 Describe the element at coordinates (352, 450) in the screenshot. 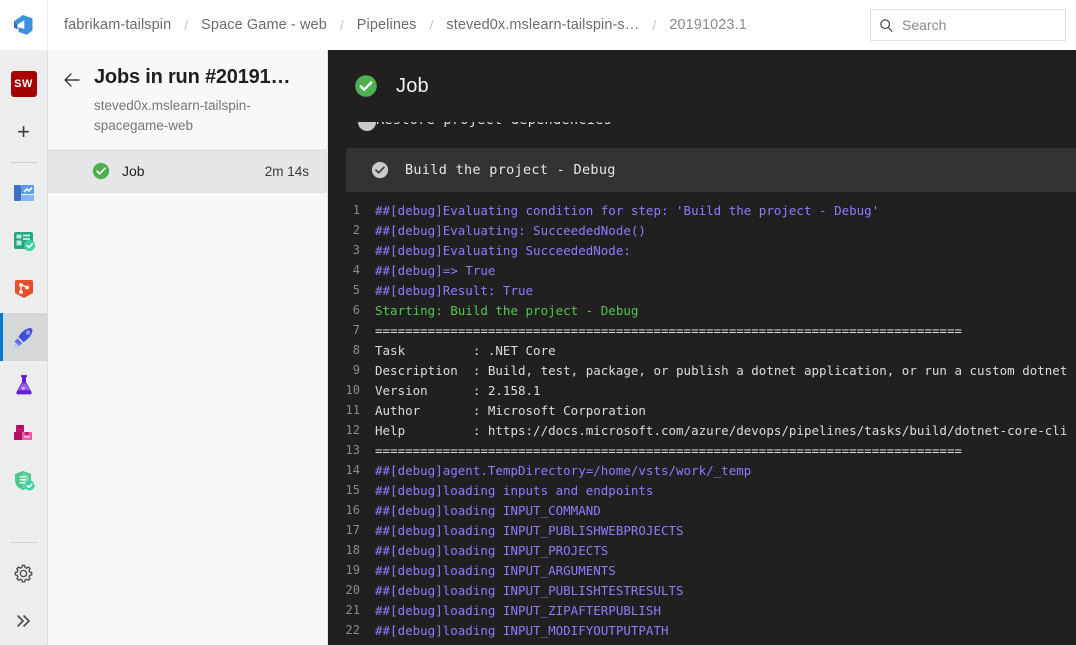

I see `log-line-number: 13` at that location.